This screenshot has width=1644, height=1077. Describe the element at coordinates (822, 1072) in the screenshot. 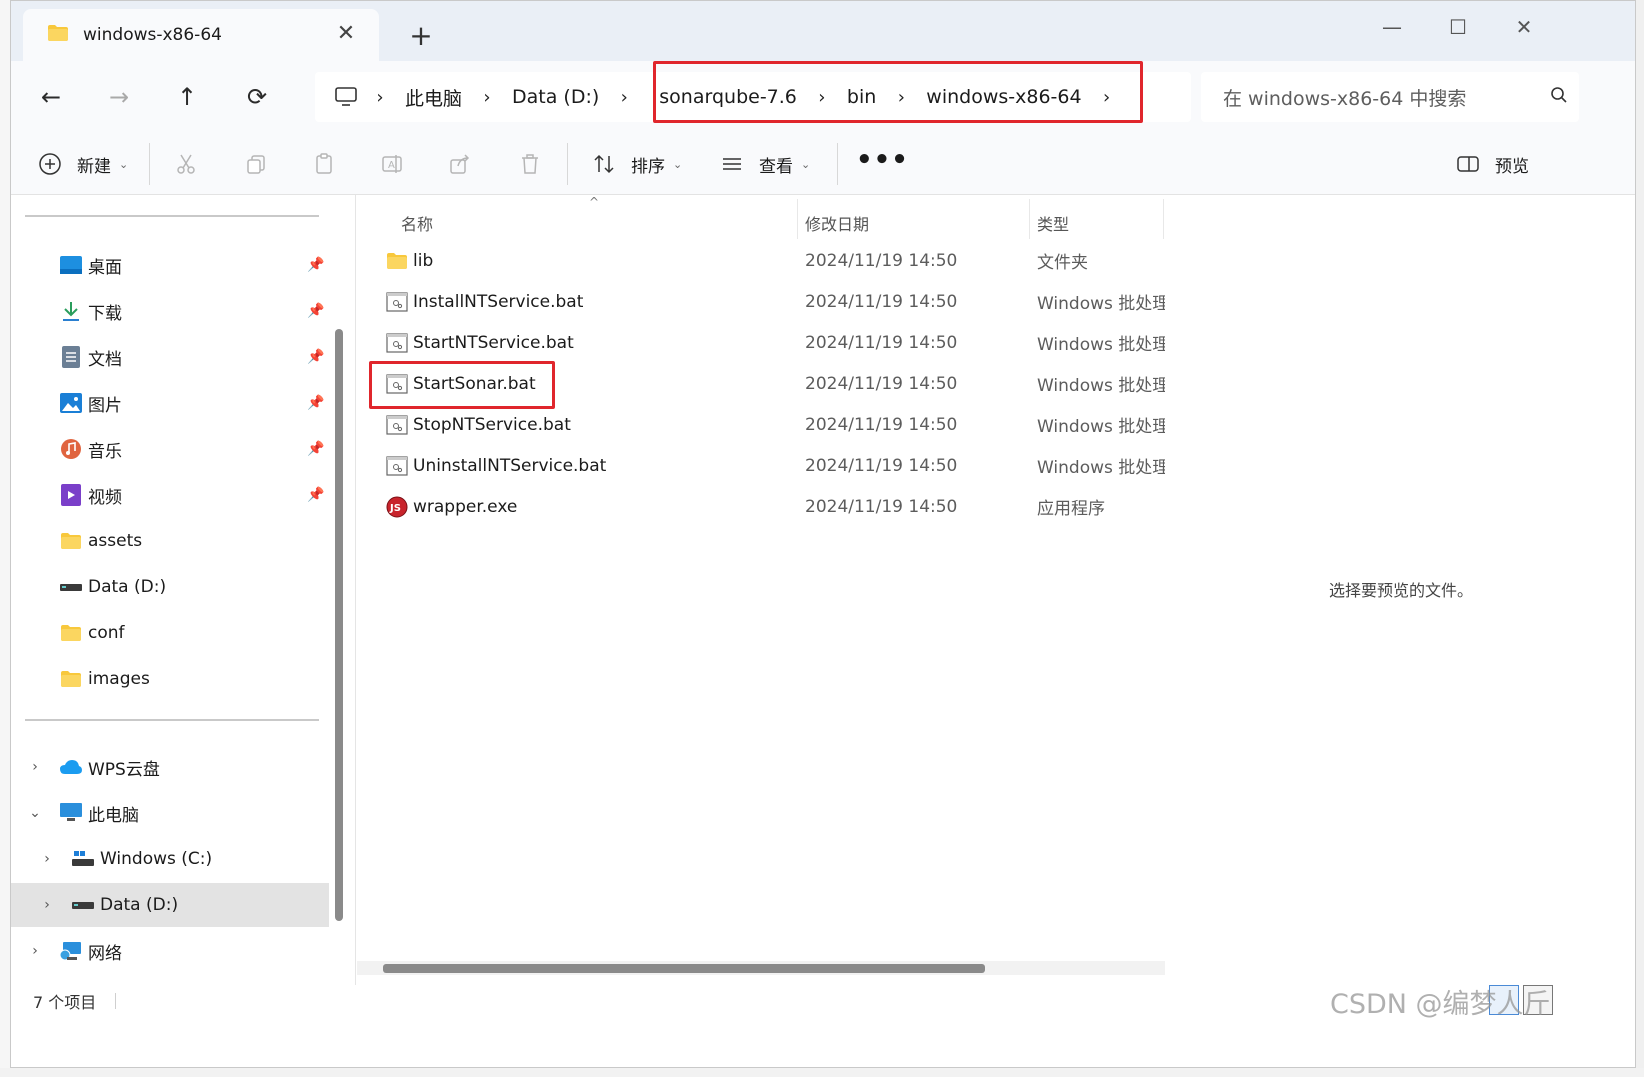

I see `background-bottom-strip` at that location.